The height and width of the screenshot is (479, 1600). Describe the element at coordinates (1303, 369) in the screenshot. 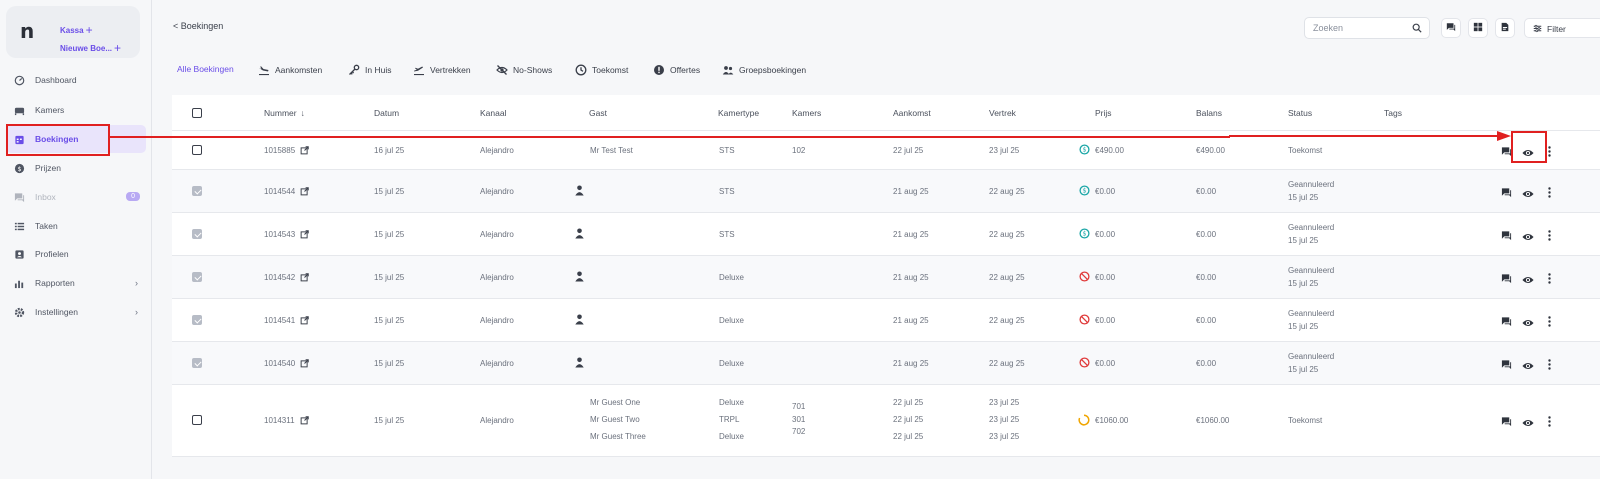

I see `status-date: 15 jul 25` at that location.